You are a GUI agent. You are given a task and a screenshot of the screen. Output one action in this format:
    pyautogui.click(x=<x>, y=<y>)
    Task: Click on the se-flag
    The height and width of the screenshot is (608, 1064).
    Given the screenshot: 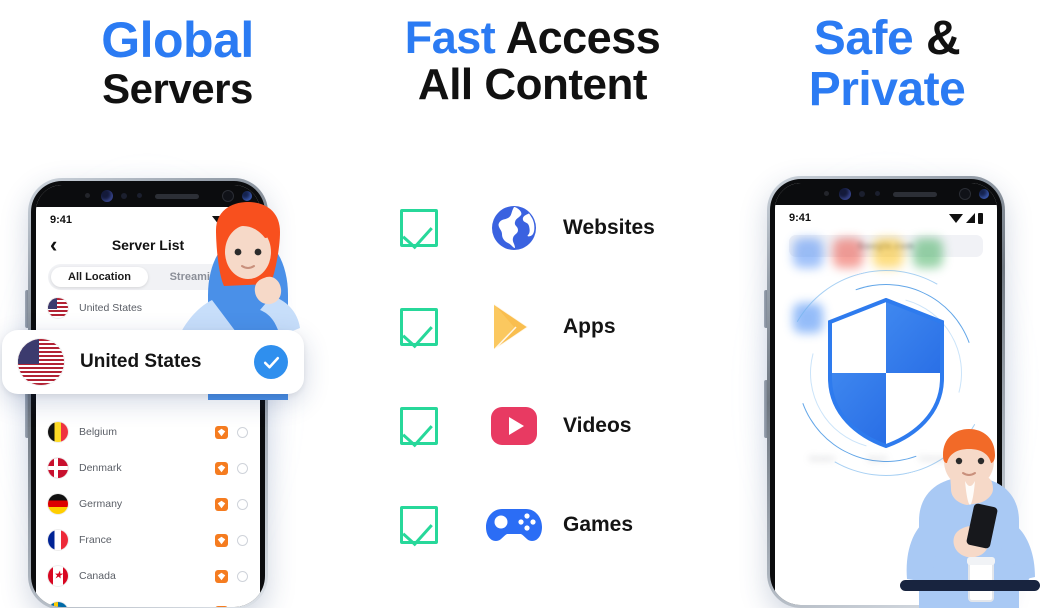 What is the action you would take?
    pyautogui.click(x=58, y=604)
    